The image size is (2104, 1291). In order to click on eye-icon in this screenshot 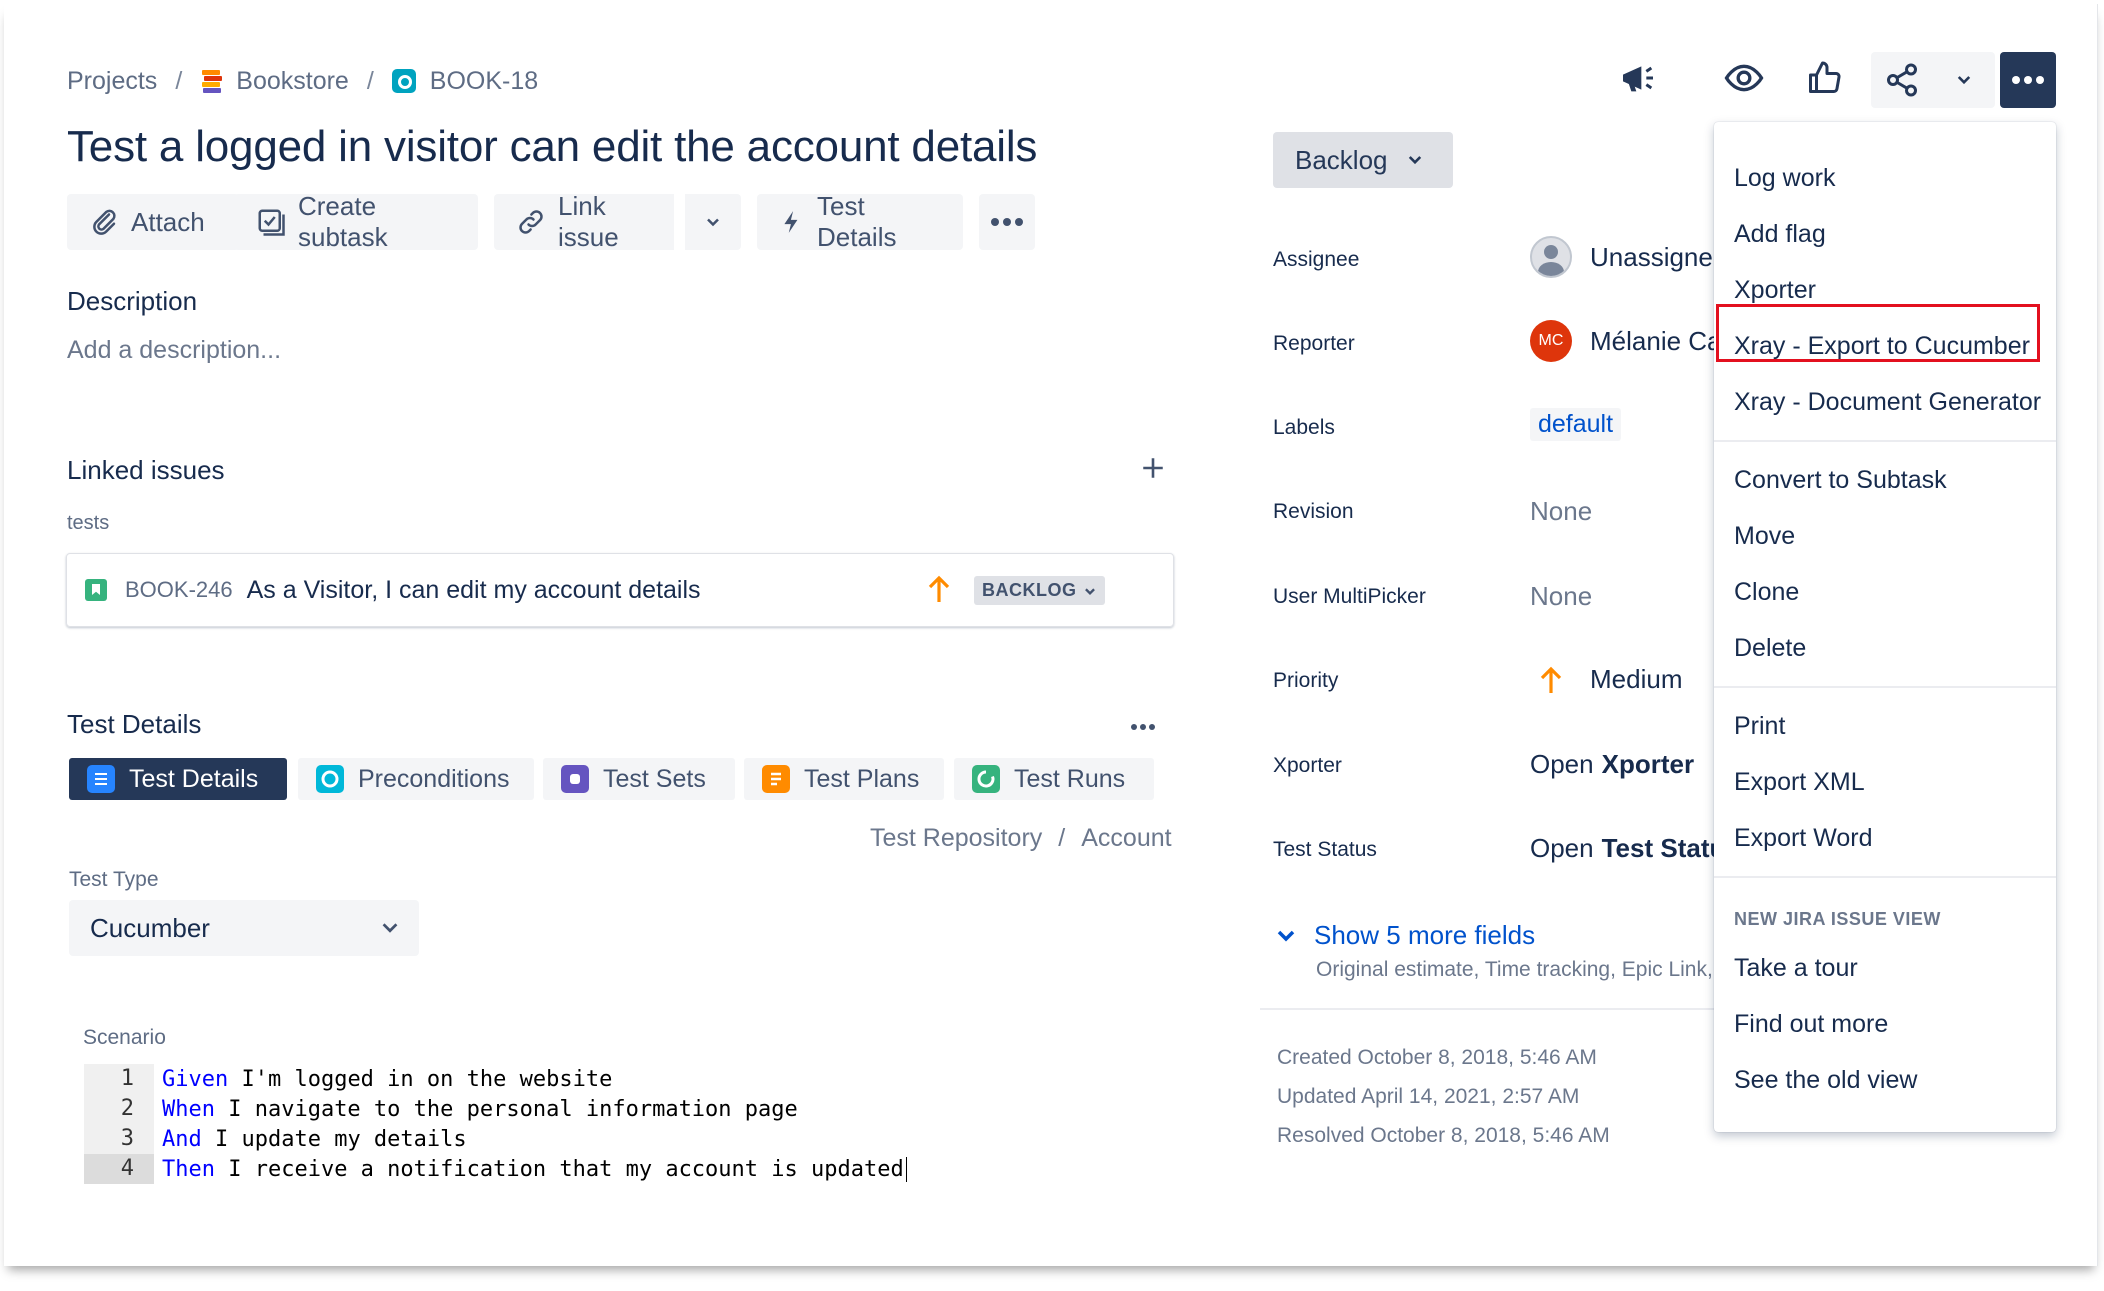, I will do `click(1744, 78)`.